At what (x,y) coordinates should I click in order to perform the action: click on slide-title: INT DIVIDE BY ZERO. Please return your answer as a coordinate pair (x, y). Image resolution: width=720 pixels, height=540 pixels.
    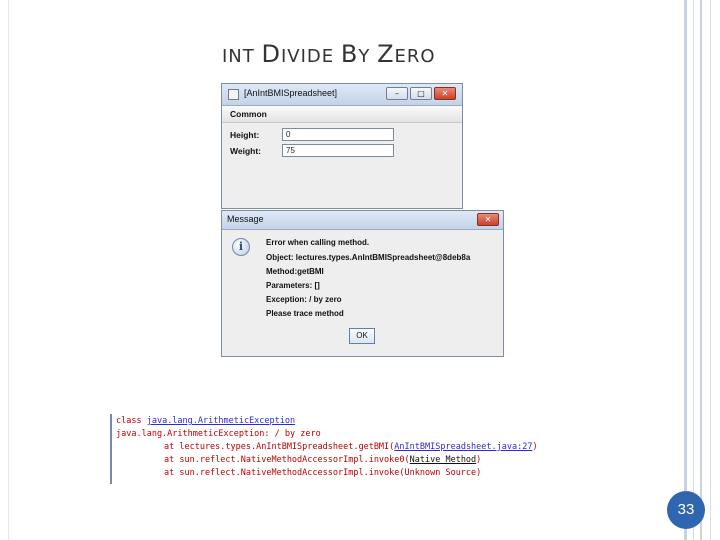
    Looking at the image, I should click on (329, 54).